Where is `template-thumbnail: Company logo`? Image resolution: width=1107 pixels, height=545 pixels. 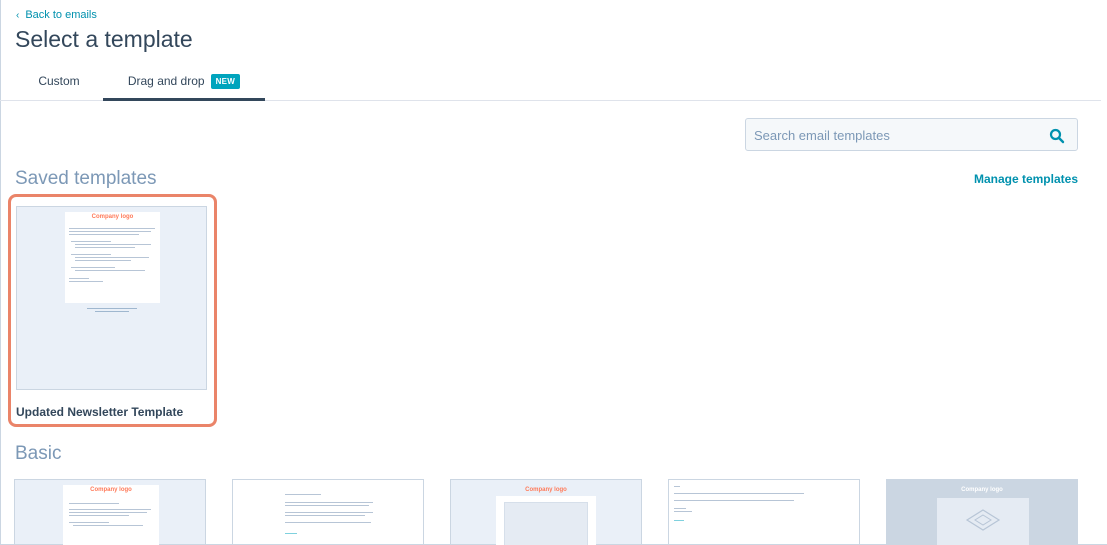 template-thumbnail: Company logo is located at coordinates (111, 298).